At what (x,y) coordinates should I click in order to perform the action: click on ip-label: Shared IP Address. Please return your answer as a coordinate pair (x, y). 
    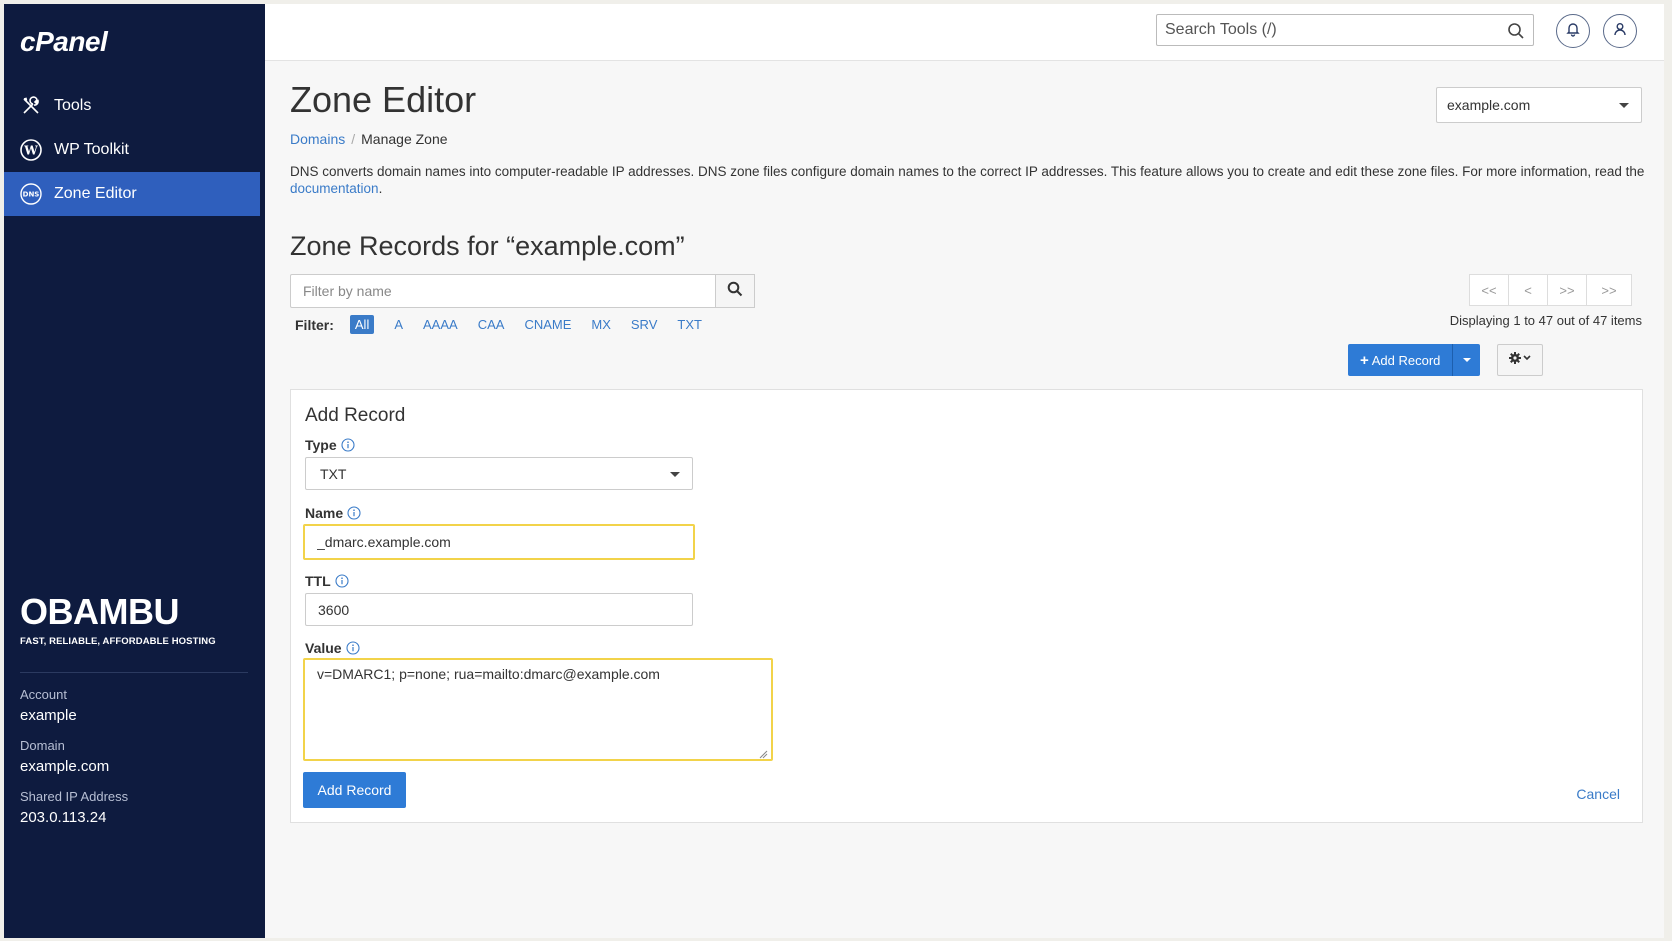
    Looking at the image, I should click on (74, 796).